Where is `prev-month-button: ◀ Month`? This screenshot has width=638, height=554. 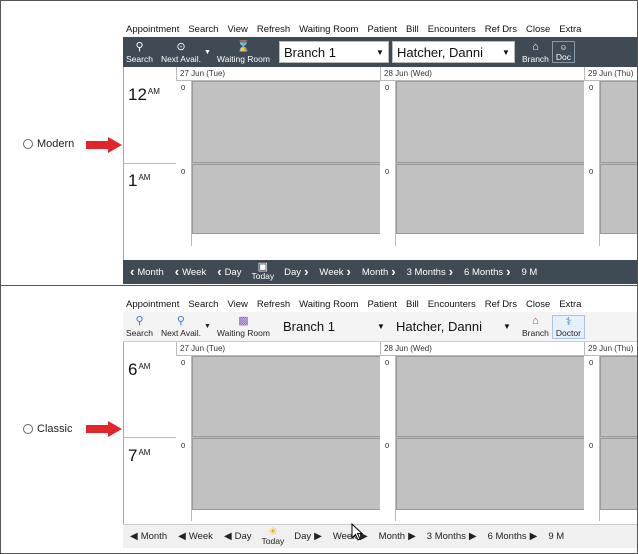 prev-month-button: ◀ Month is located at coordinates (148, 537).